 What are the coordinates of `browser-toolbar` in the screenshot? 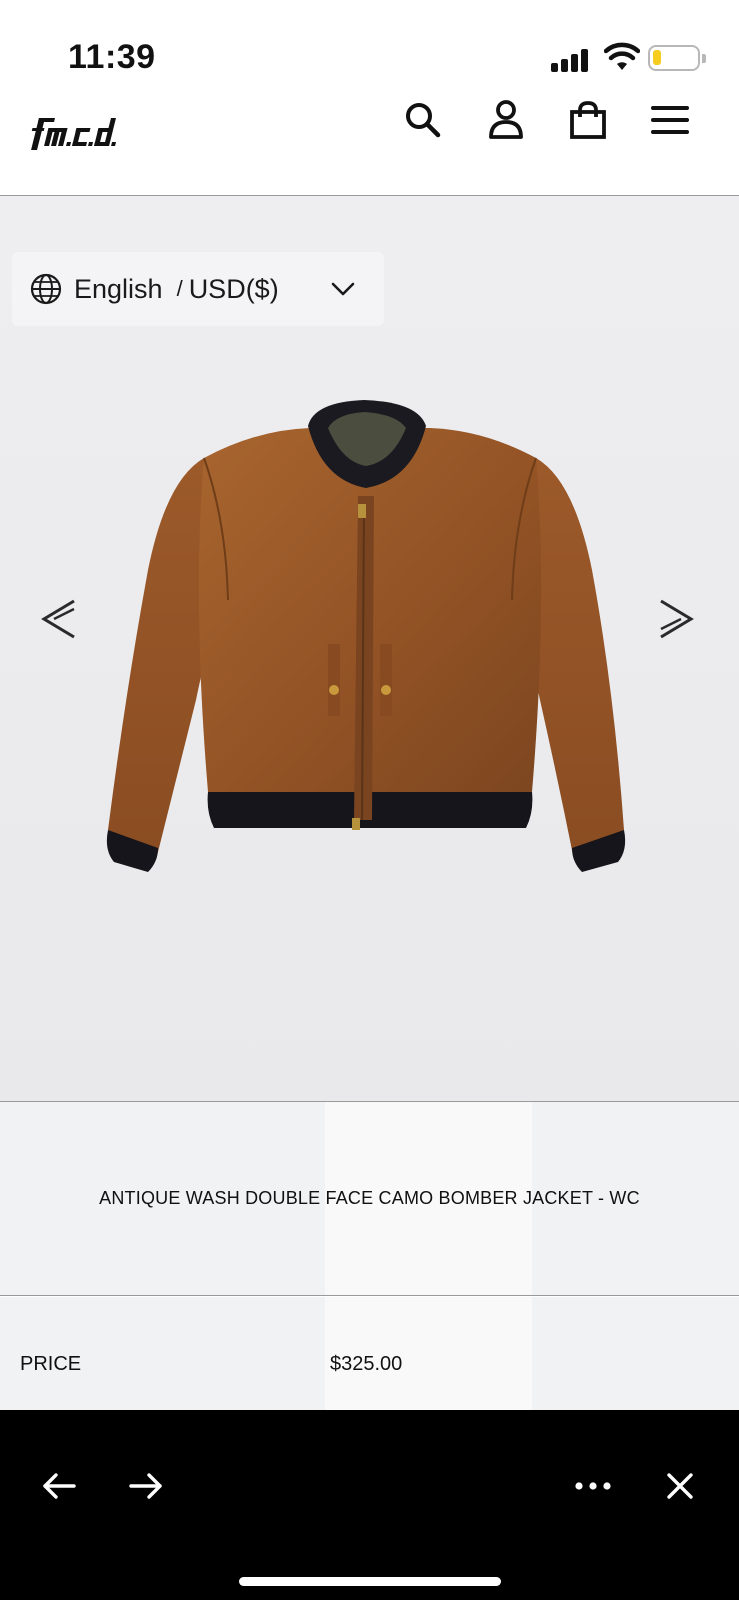 It's located at (369, 1505).